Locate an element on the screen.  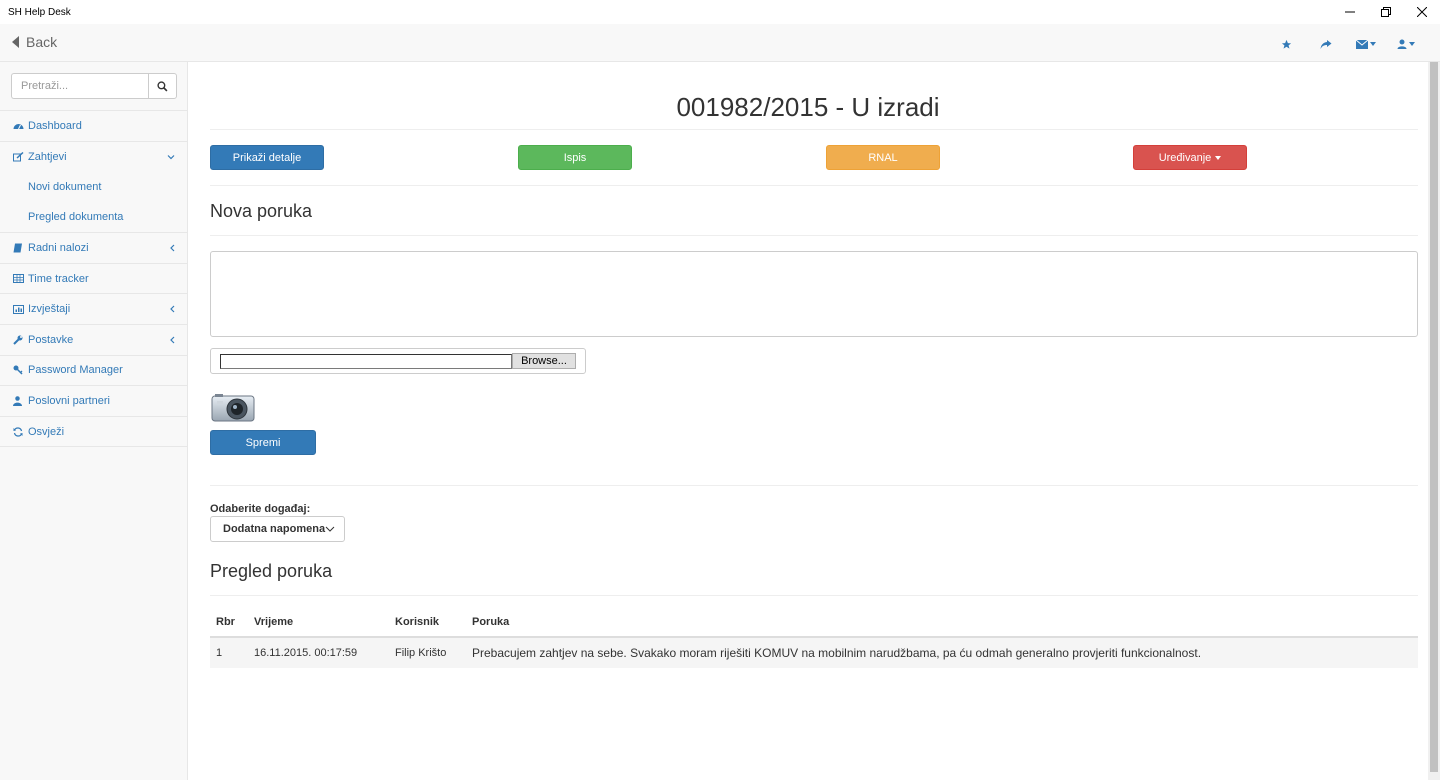
file-path-field is located at coordinates (366, 361).